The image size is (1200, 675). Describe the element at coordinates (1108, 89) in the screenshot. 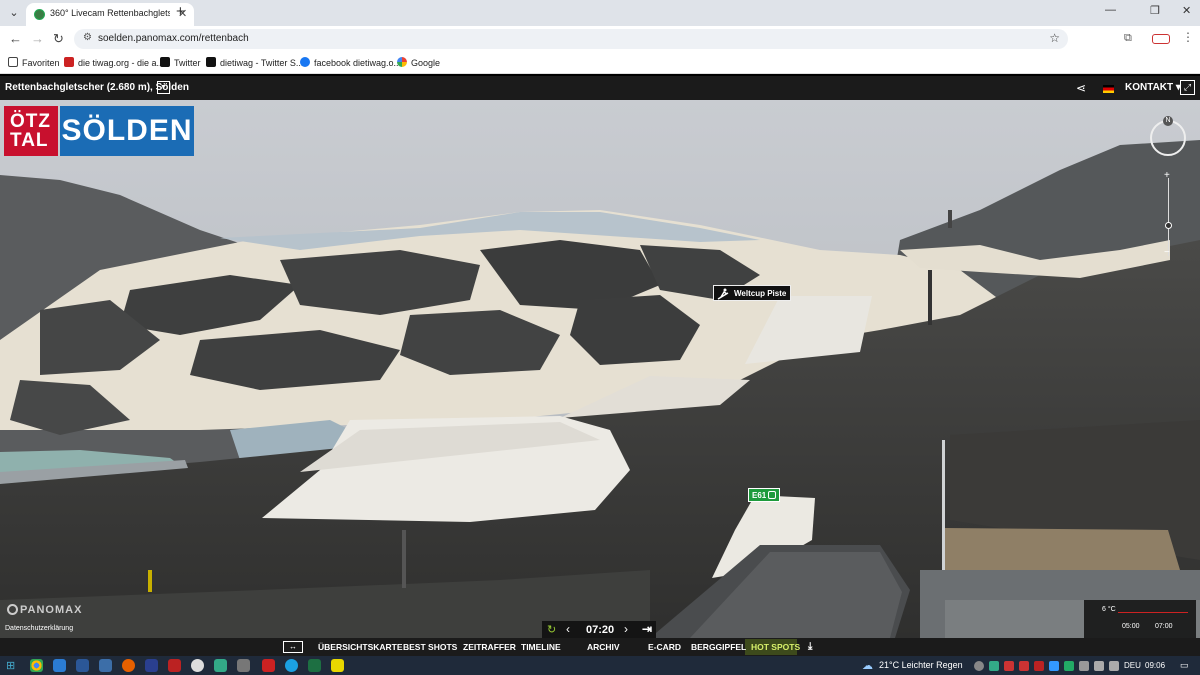

I see `german-flag-icon` at that location.